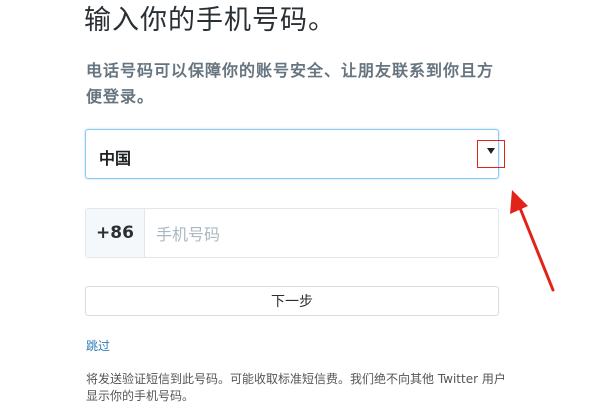 The image size is (600, 405). What do you see at coordinates (115, 233) in the screenshot?
I see `country-code-prefix: +86` at bounding box center [115, 233].